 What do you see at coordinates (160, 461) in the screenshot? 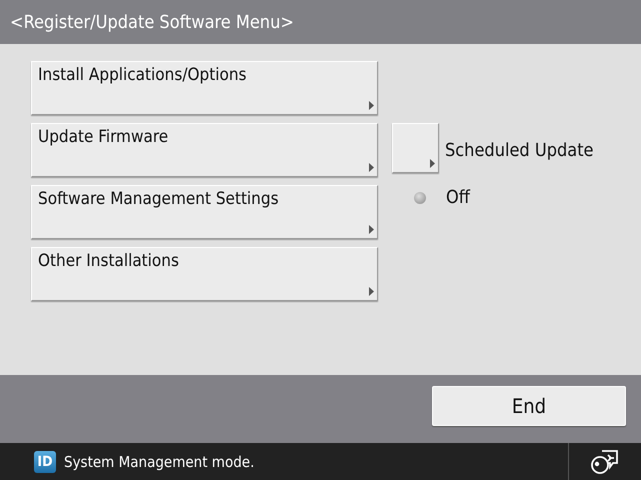
I see `status-message: System Management mode.` at bounding box center [160, 461].